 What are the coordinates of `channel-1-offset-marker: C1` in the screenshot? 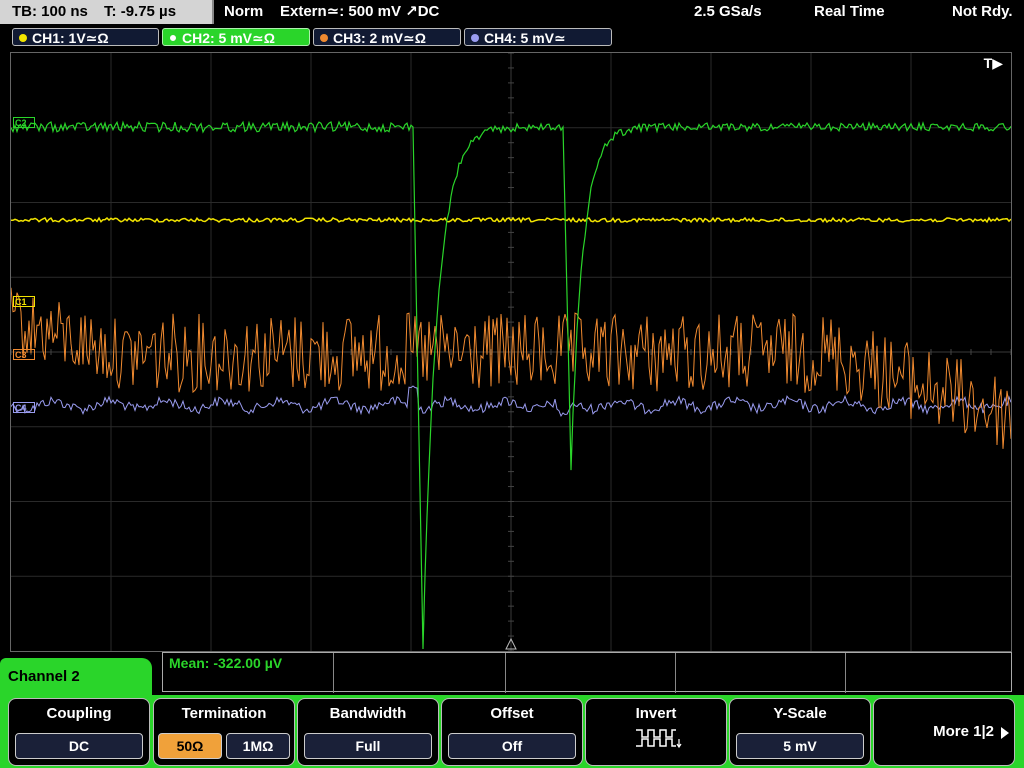 It's located at (24, 301).